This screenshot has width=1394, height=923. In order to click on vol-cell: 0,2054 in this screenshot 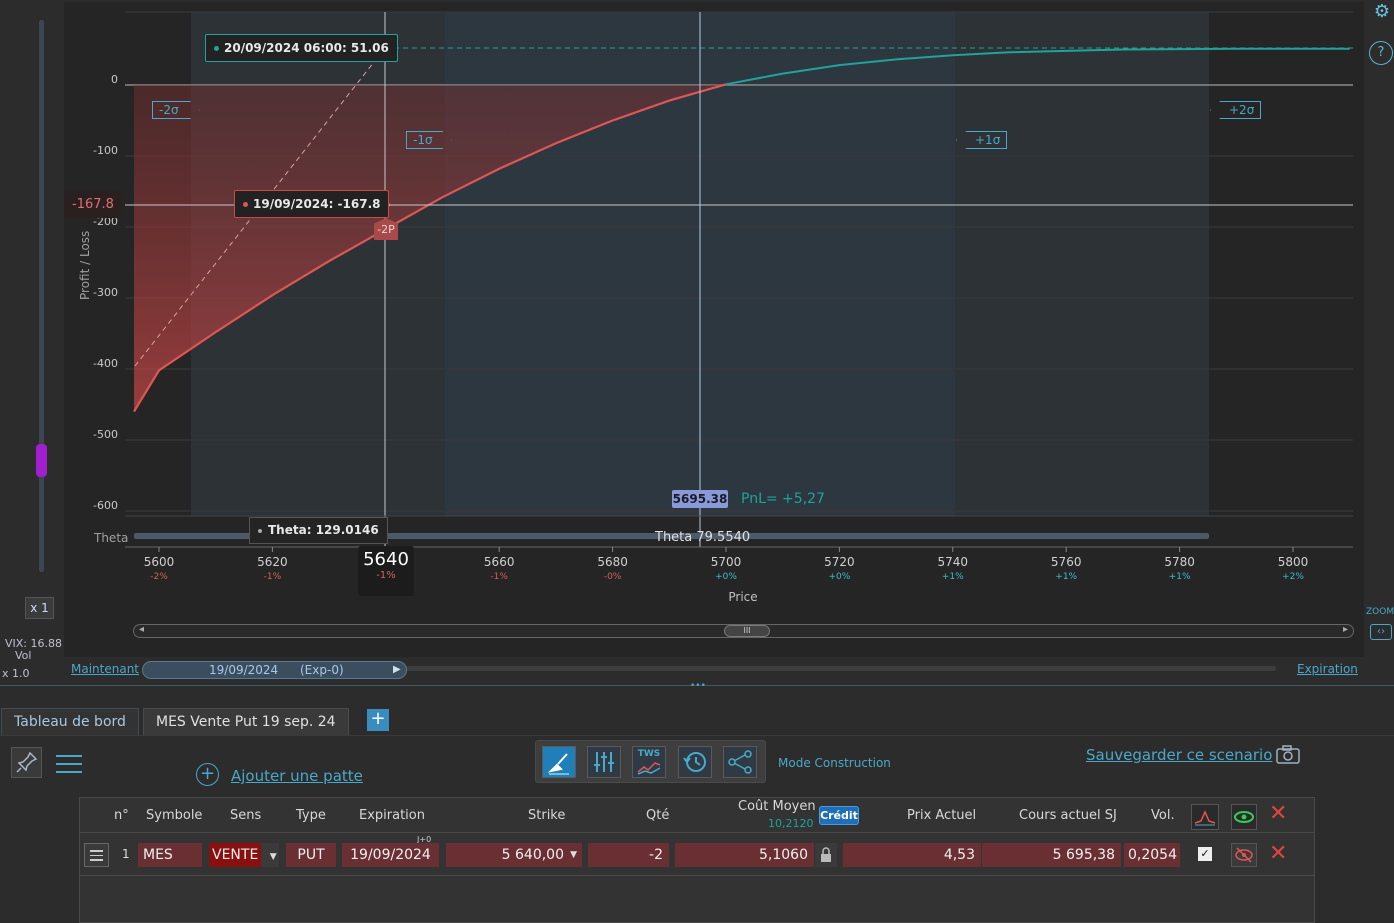, I will do `click(1152, 855)`.